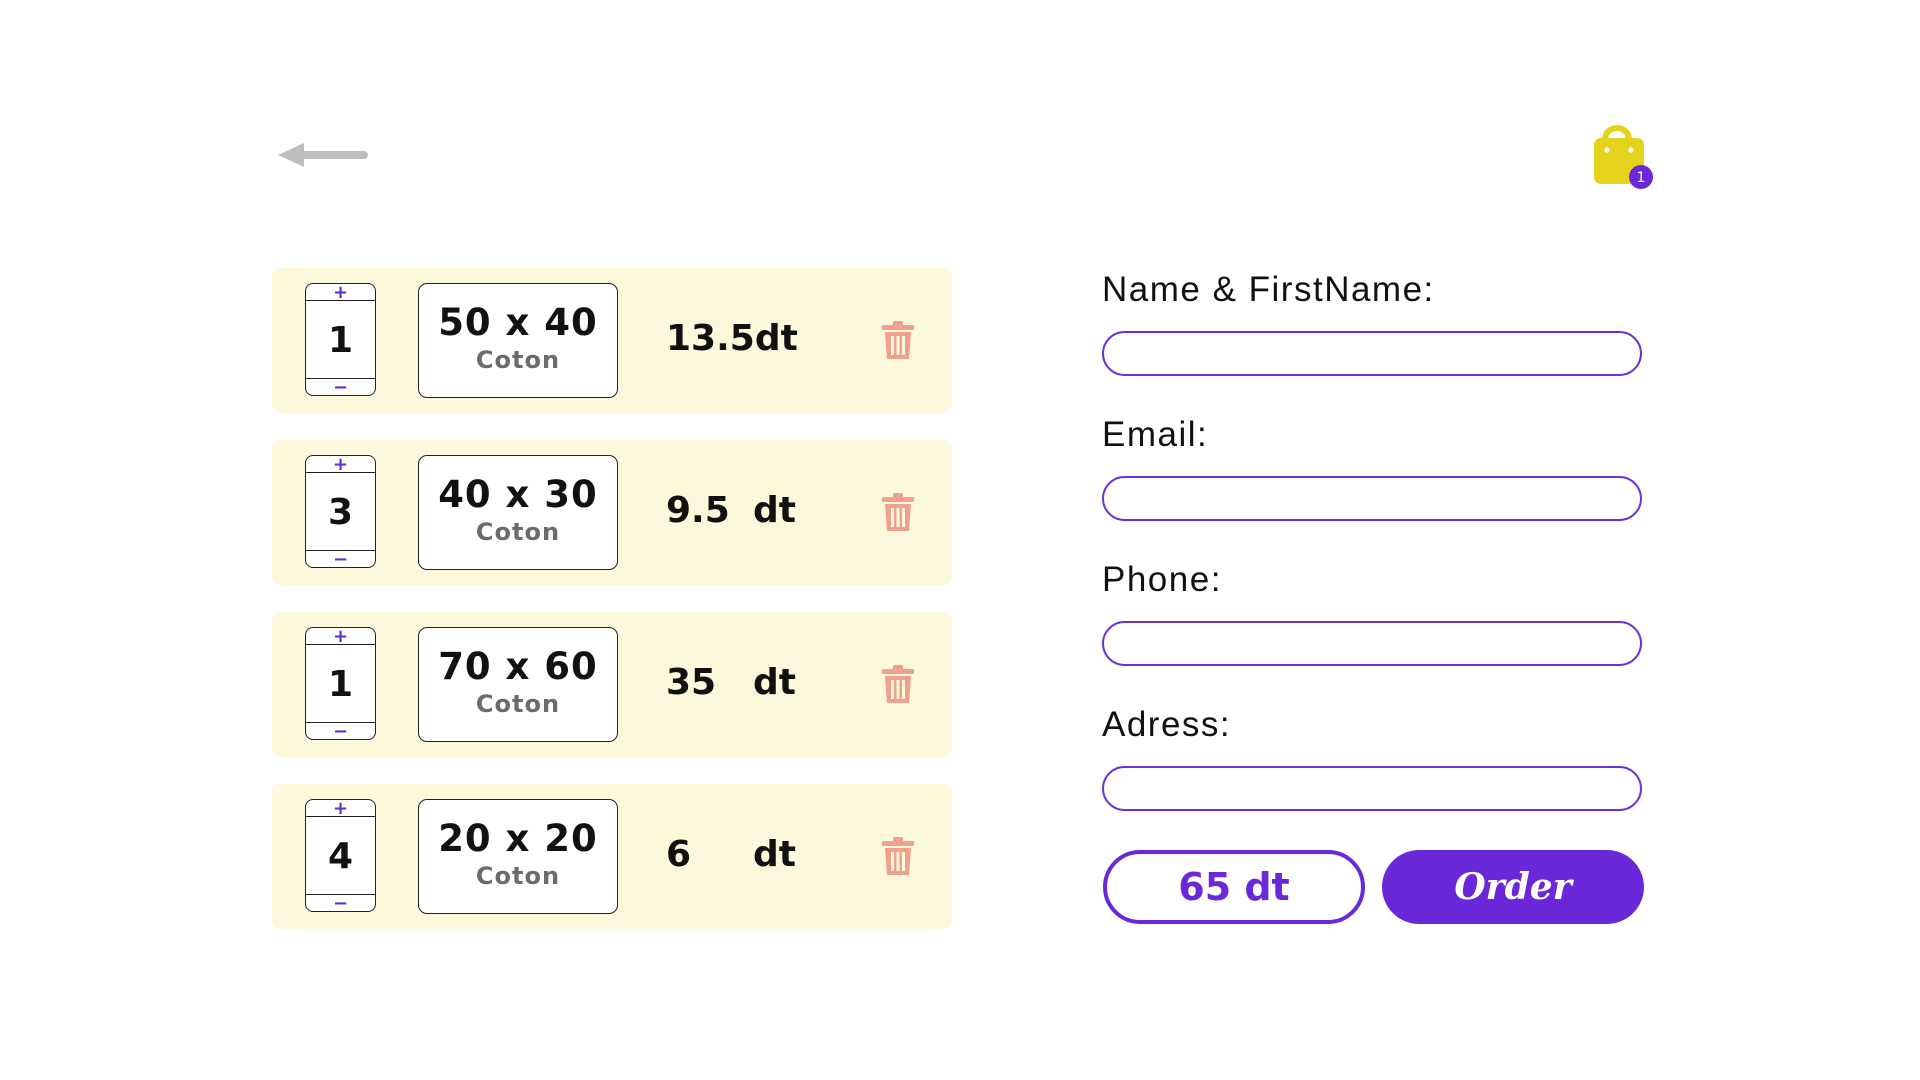 This screenshot has height=1080, width=1920. What do you see at coordinates (710, 338) in the screenshot?
I see `price-value: 13.5` at bounding box center [710, 338].